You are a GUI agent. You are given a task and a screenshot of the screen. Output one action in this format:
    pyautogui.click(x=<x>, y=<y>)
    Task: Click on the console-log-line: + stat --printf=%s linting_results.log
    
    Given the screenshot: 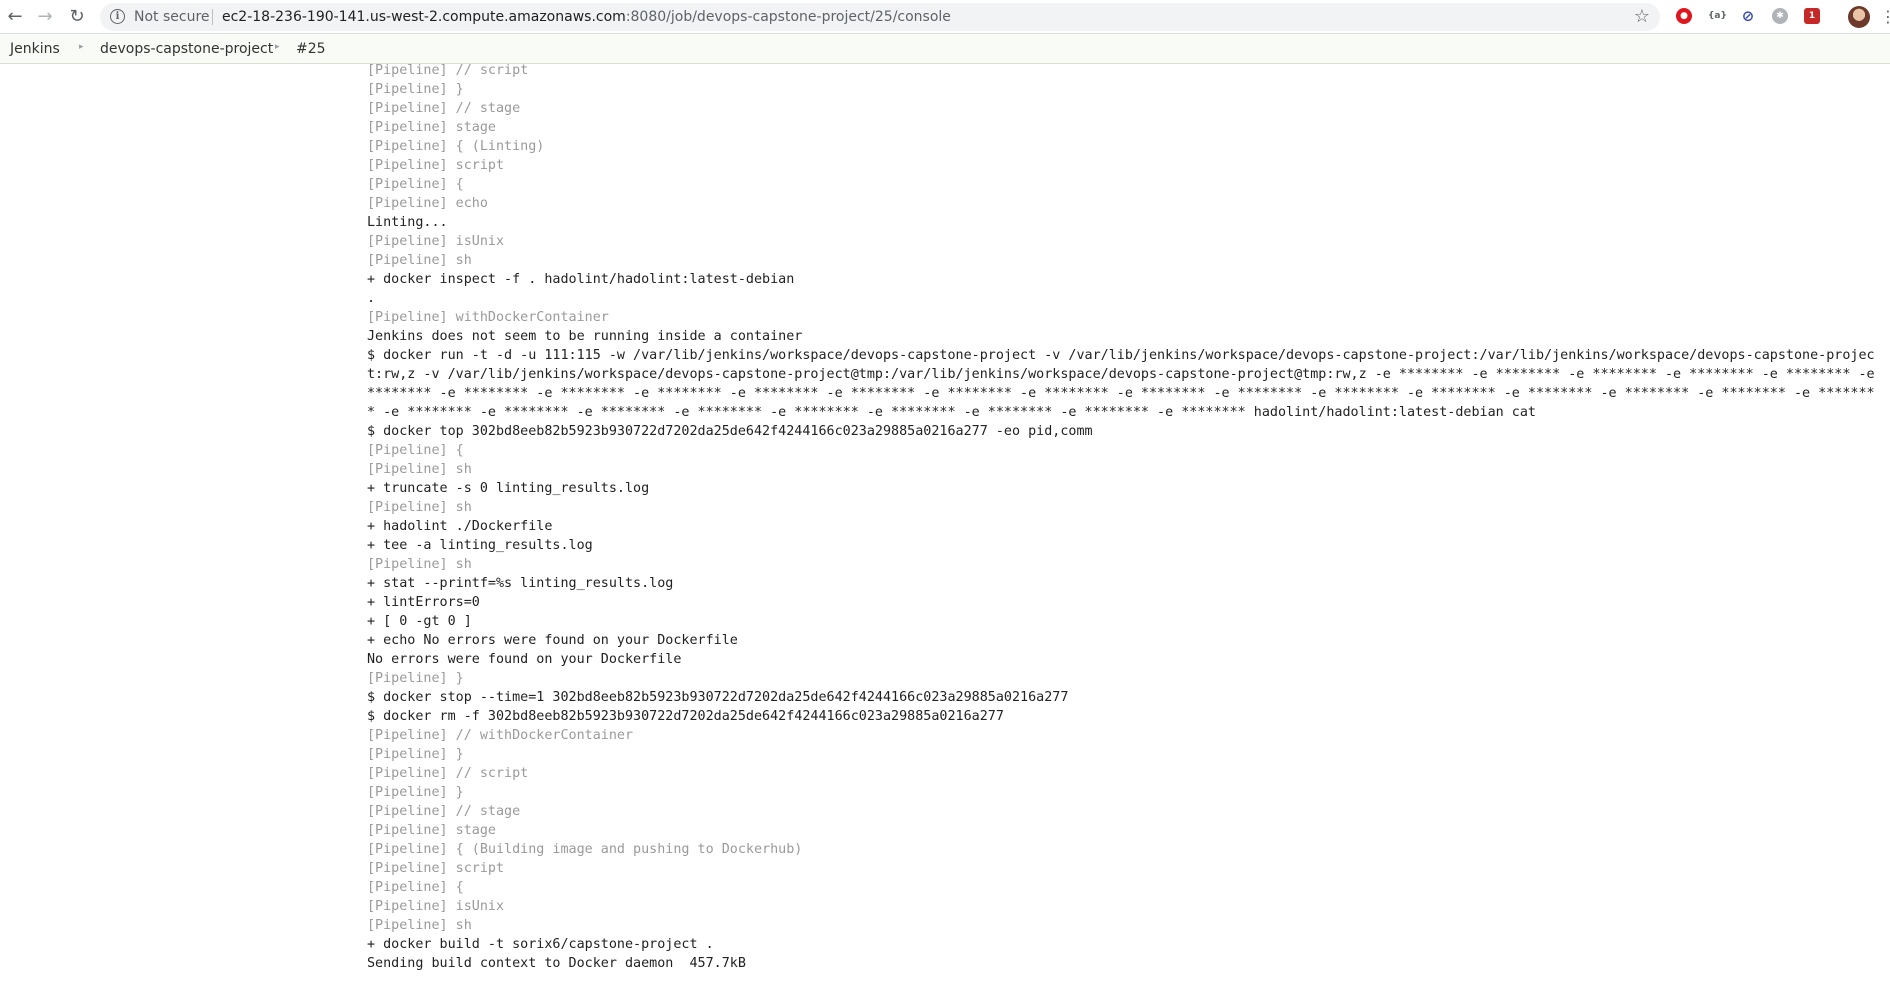 What is the action you would take?
    pyautogui.click(x=520, y=583)
    